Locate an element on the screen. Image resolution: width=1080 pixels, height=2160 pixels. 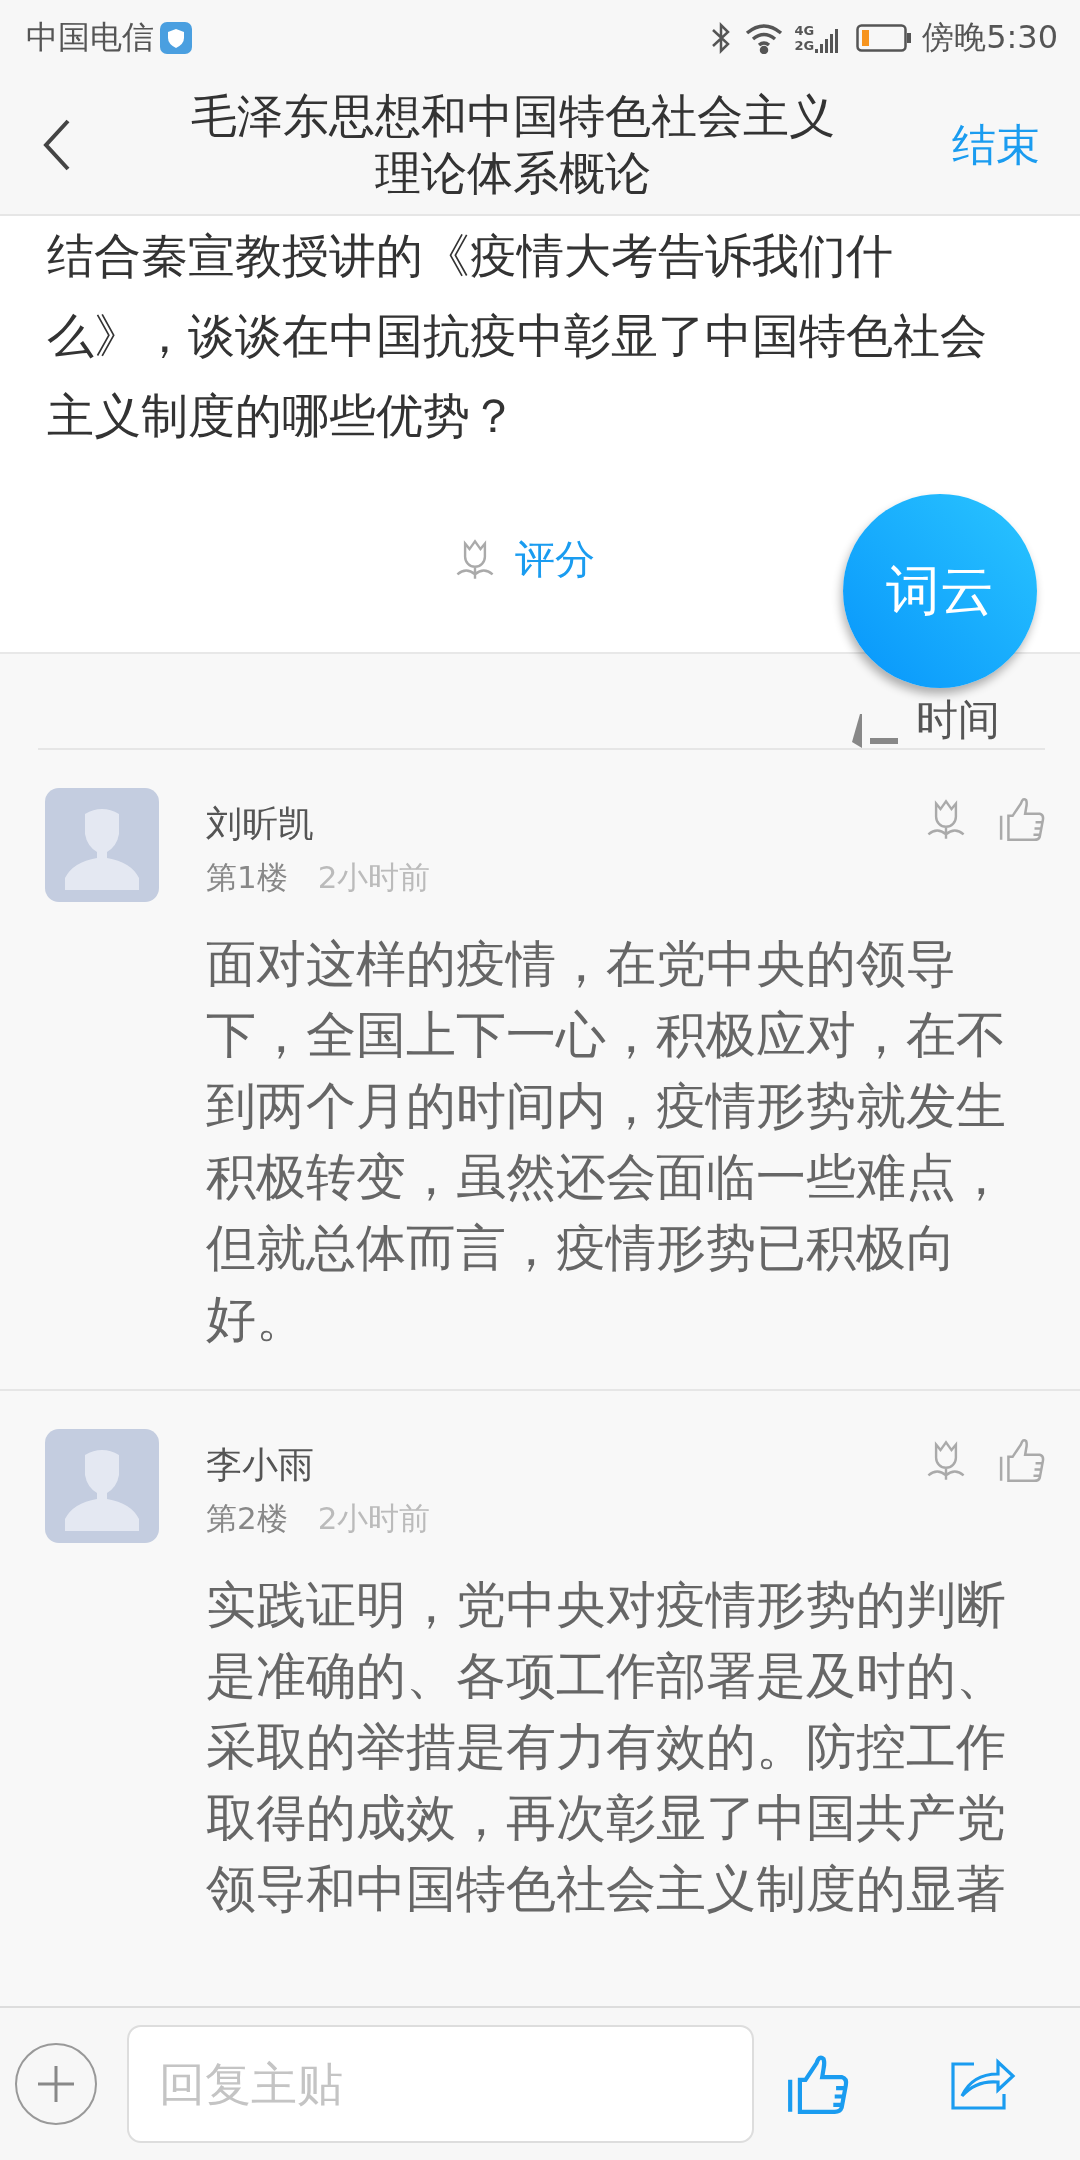
clock-time: 傍晚5:30 is located at coordinates (990, 37).